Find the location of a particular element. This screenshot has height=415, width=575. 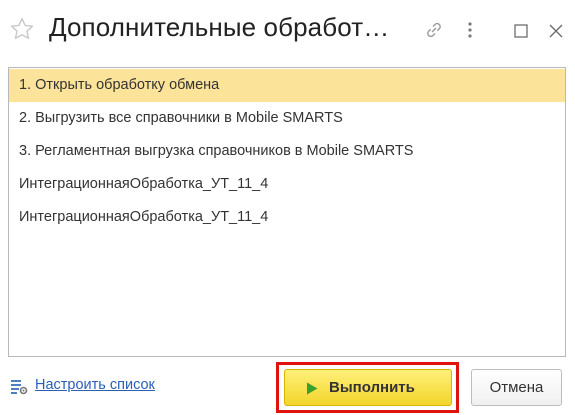

execute-button-label: Выполнить is located at coordinates (372, 387).